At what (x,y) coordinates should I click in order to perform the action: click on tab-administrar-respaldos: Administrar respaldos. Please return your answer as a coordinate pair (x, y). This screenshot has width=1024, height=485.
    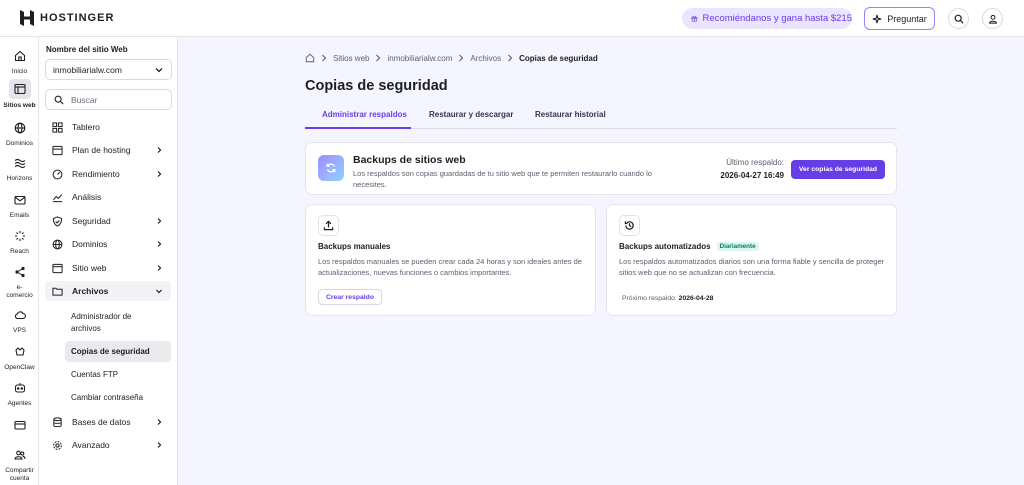
    Looking at the image, I should click on (364, 114).